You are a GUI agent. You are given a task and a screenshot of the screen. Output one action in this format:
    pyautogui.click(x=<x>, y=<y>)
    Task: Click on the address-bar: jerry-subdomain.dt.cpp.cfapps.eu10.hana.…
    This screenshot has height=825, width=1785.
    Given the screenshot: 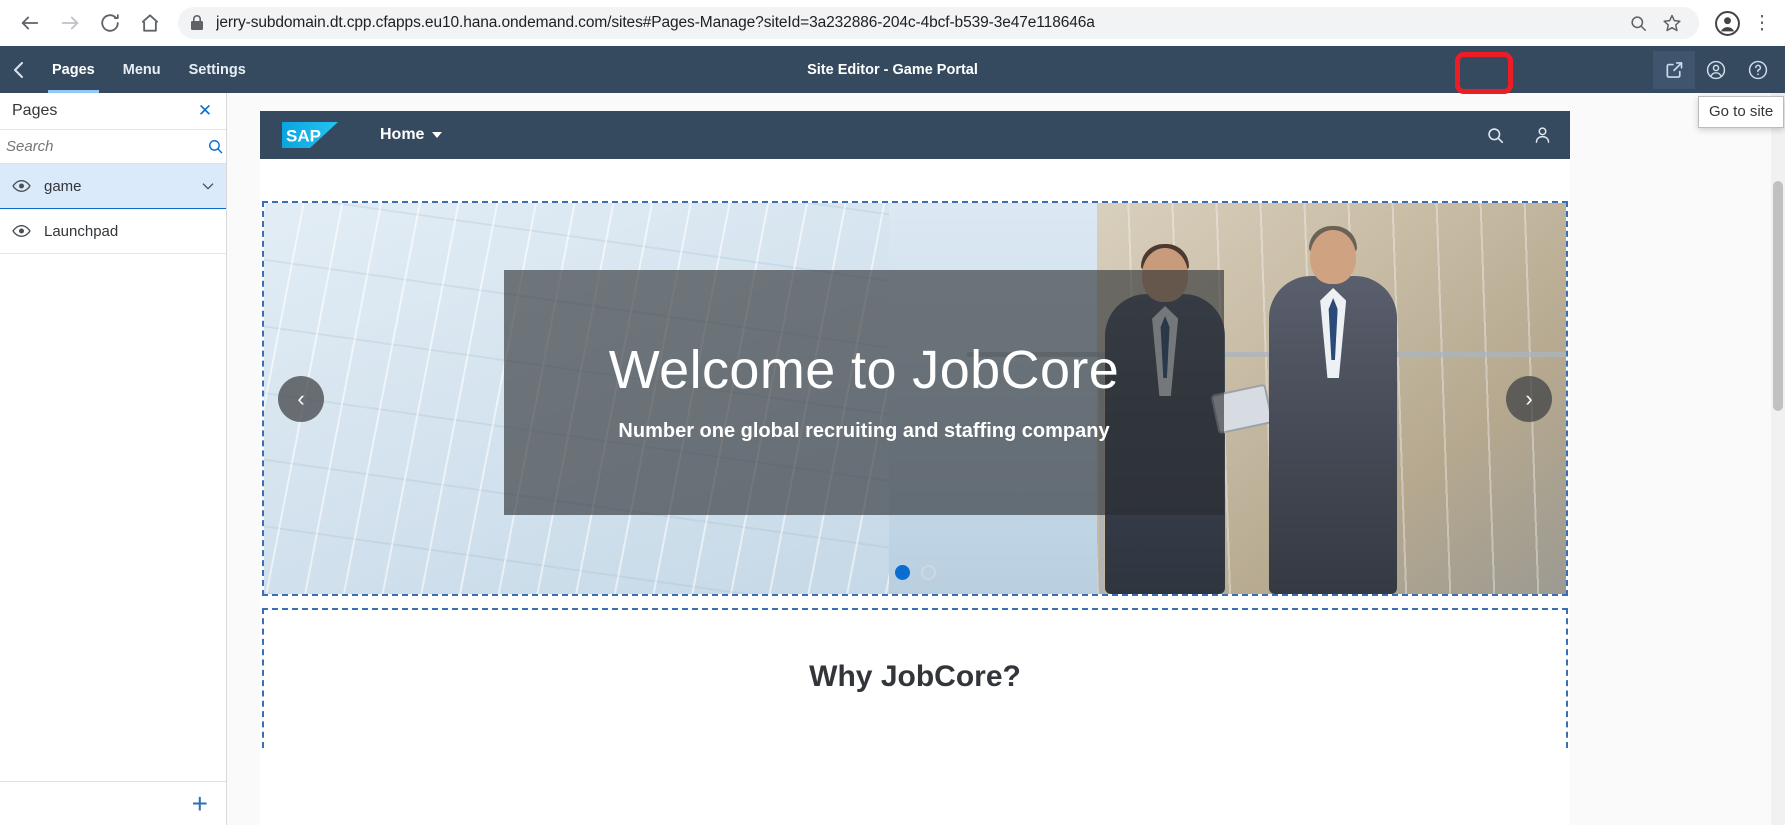 What is the action you would take?
    pyautogui.click(x=938, y=23)
    